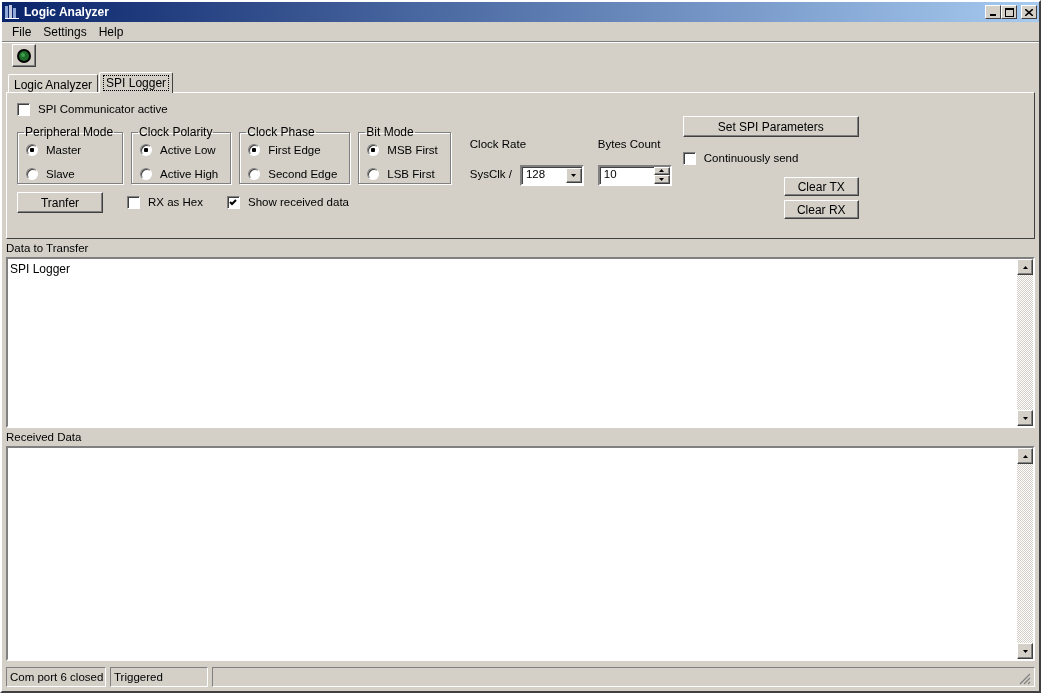  What do you see at coordinates (56, 677) in the screenshot?
I see `status-pane: Com port 6 closed` at bounding box center [56, 677].